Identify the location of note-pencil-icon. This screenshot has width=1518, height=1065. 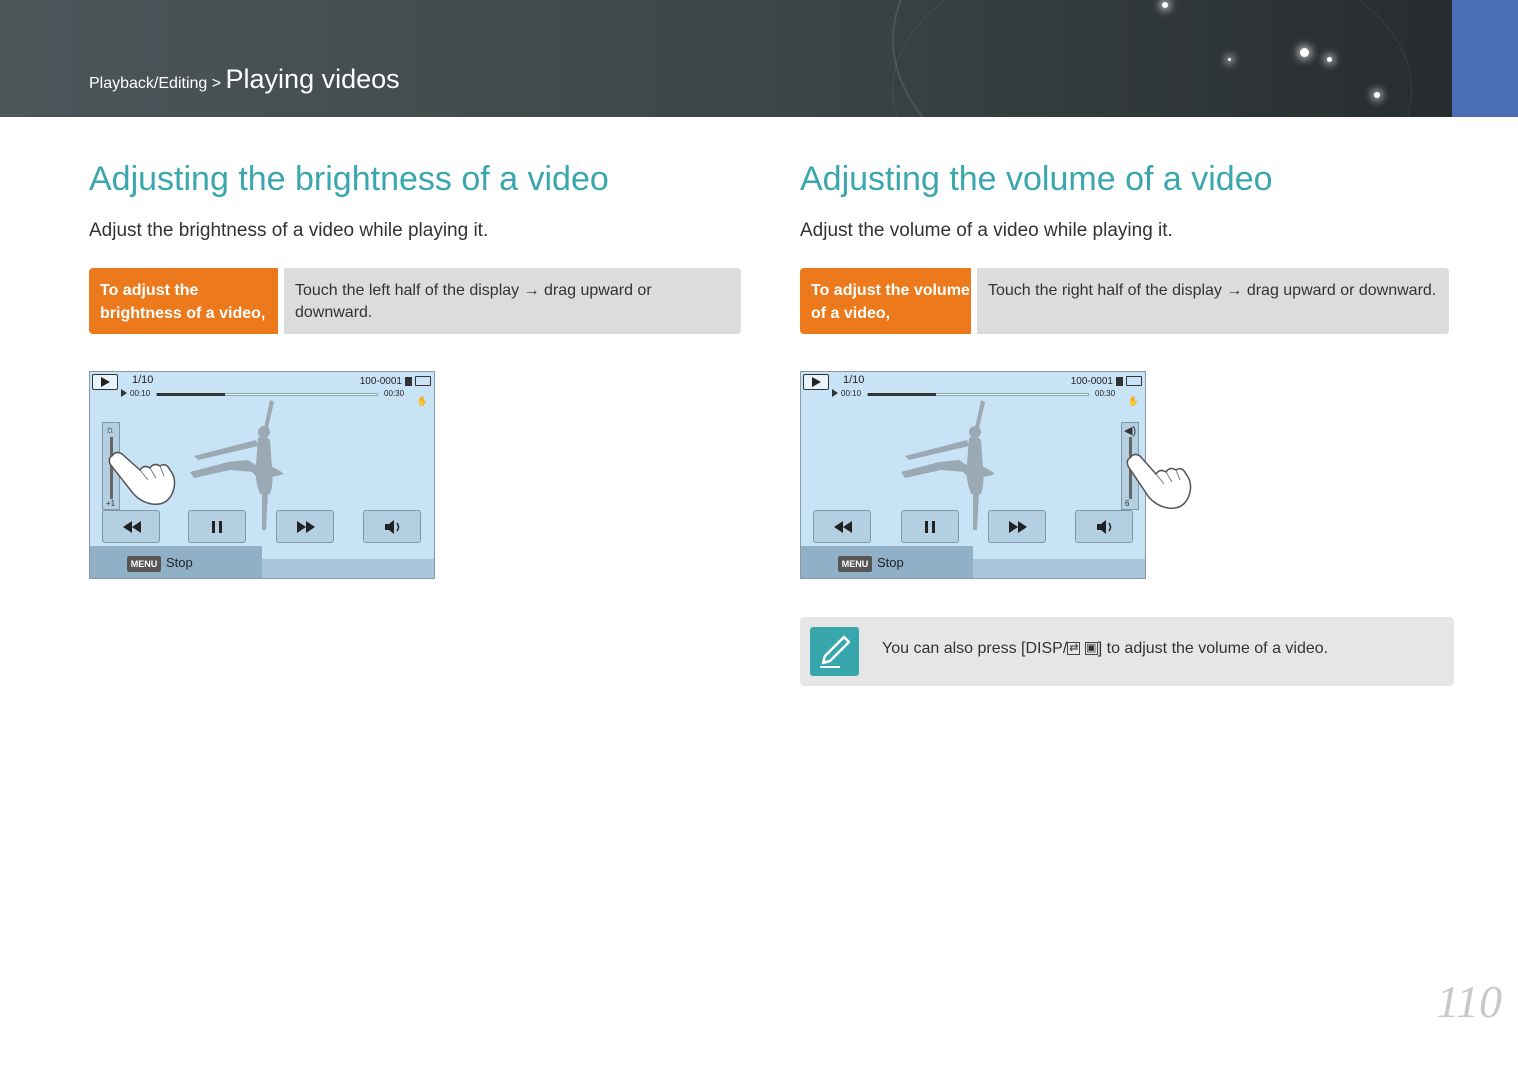
(834, 651).